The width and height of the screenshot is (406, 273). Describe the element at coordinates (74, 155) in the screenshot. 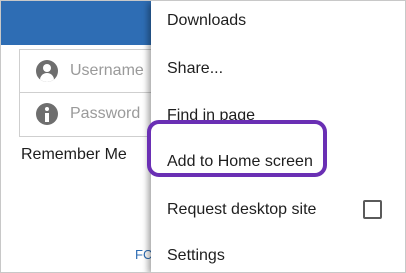

I see `remember-me-label: Remember Me` at that location.